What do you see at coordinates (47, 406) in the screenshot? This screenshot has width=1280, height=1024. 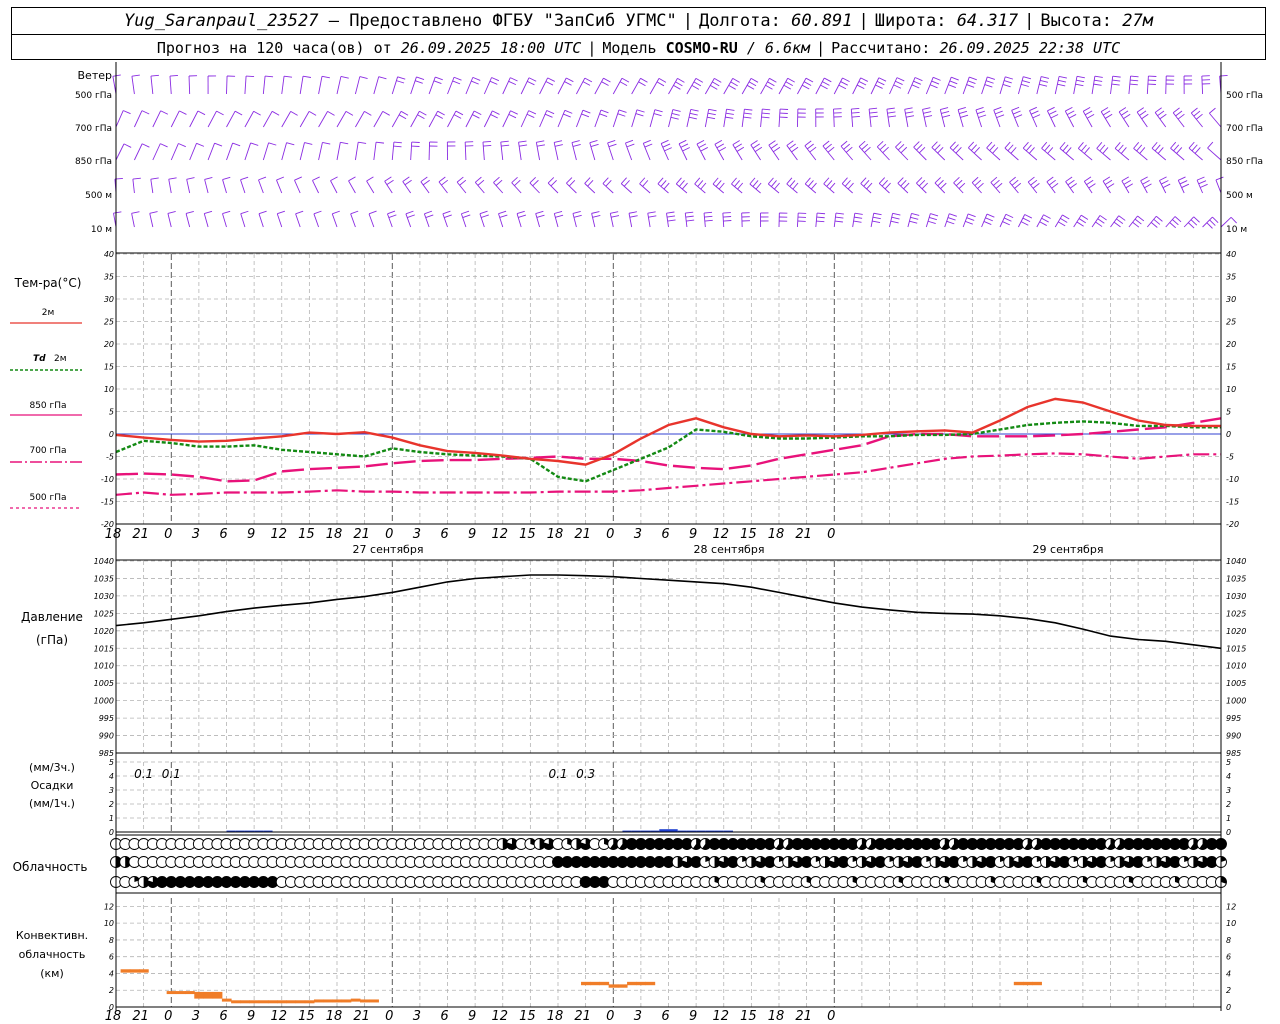 I see `legend-label-850: 850 гПа` at bounding box center [47, 406].